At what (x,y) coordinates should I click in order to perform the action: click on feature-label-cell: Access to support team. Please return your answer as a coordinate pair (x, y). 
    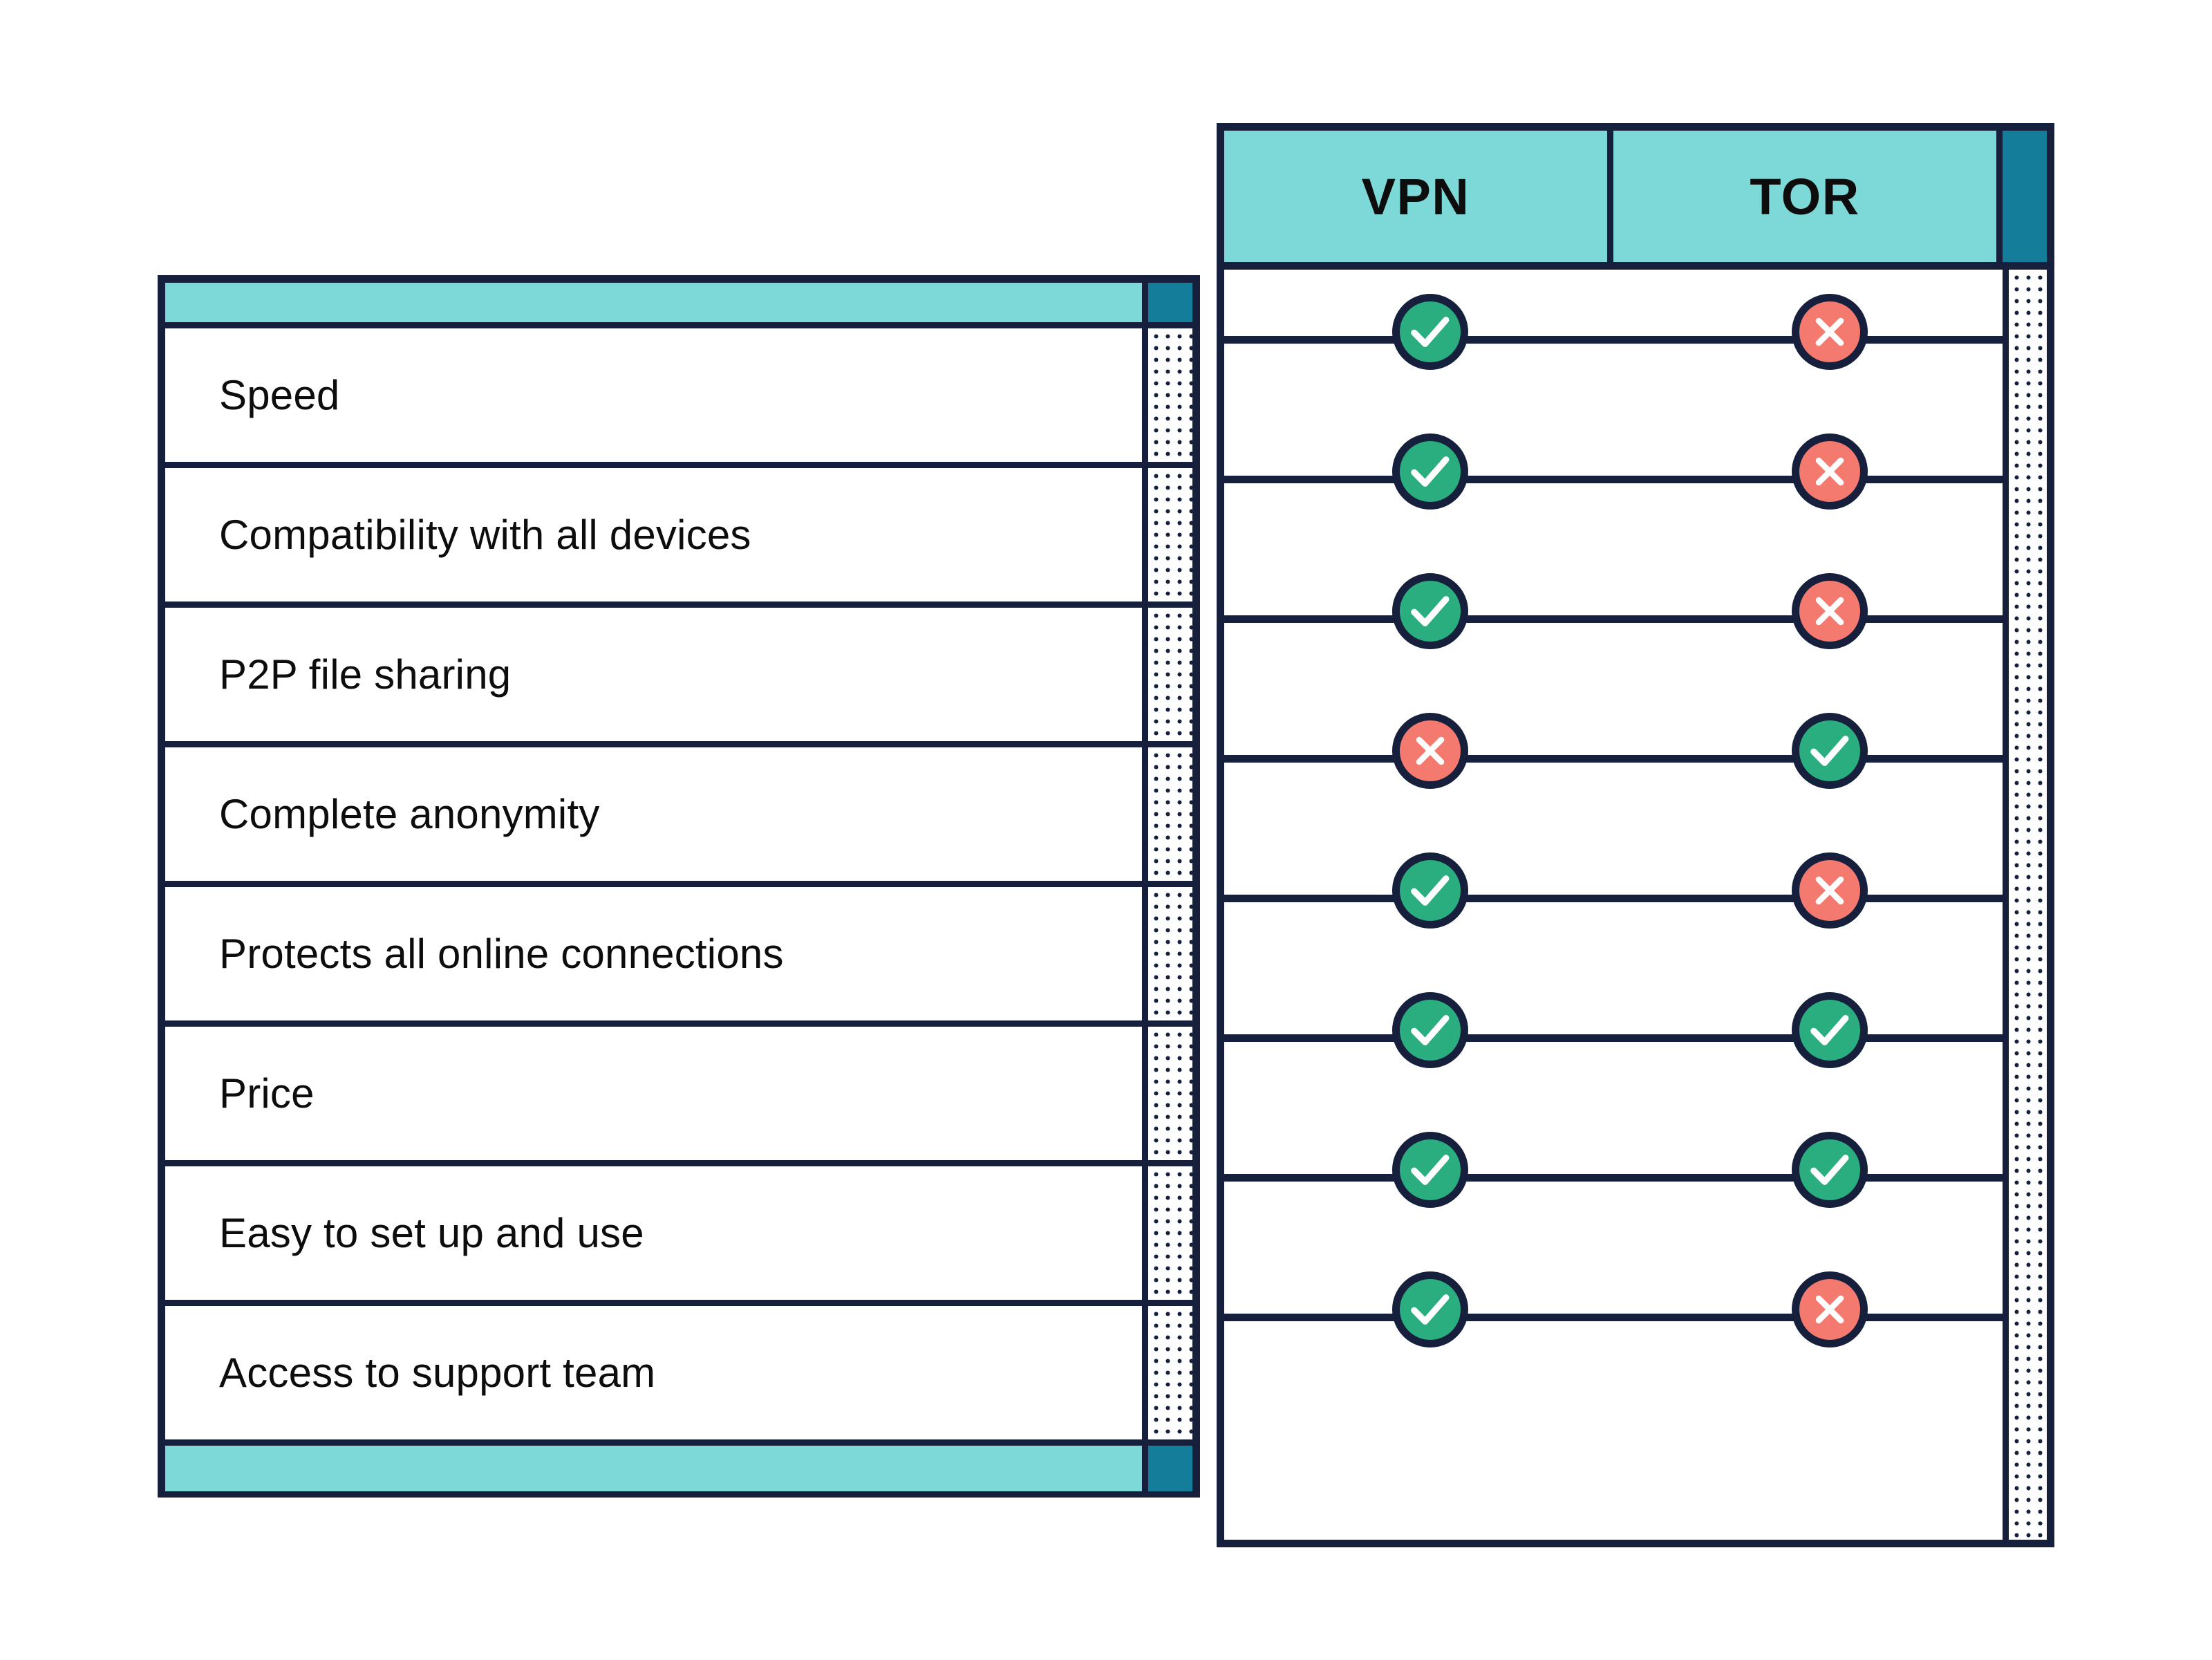
    Looking at the image, I should click on (656, 1372).